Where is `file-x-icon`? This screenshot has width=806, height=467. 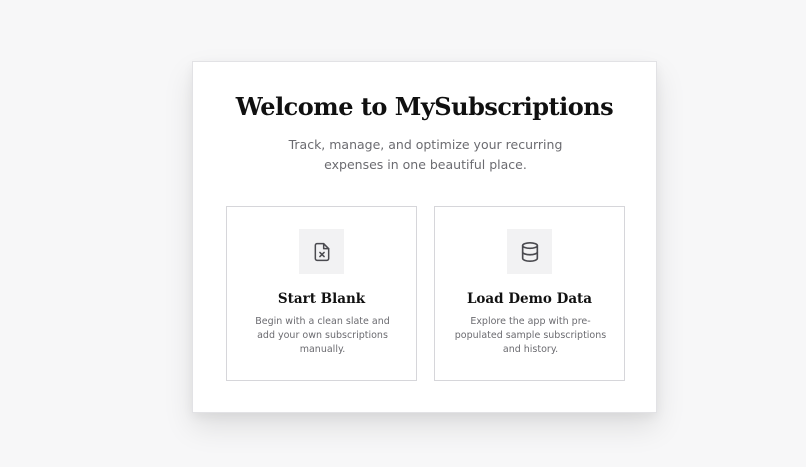
file-x-icon is located at coordinates (321, 251).